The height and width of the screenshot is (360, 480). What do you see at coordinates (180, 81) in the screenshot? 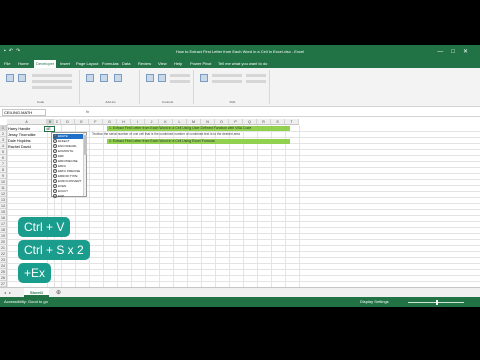
I see `view-code-button` at bounding box center [180, 81].